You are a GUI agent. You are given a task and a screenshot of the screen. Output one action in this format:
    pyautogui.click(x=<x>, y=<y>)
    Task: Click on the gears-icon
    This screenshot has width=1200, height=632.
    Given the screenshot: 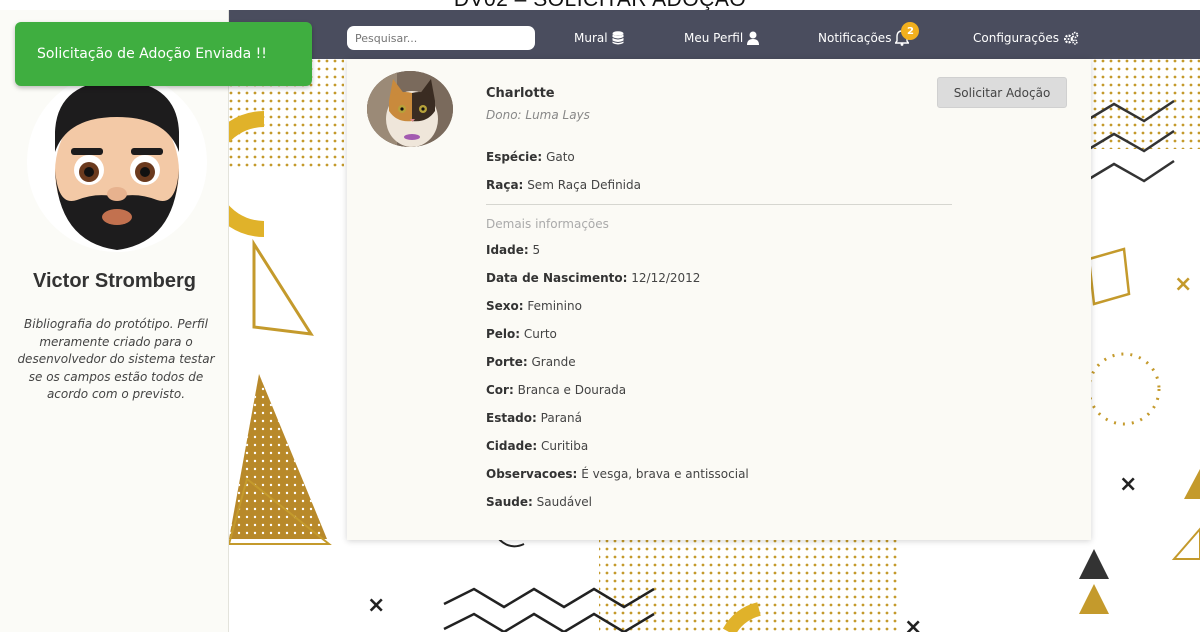 What is the action you would take?
    pyautogui.click(x=1071, y=38)
    